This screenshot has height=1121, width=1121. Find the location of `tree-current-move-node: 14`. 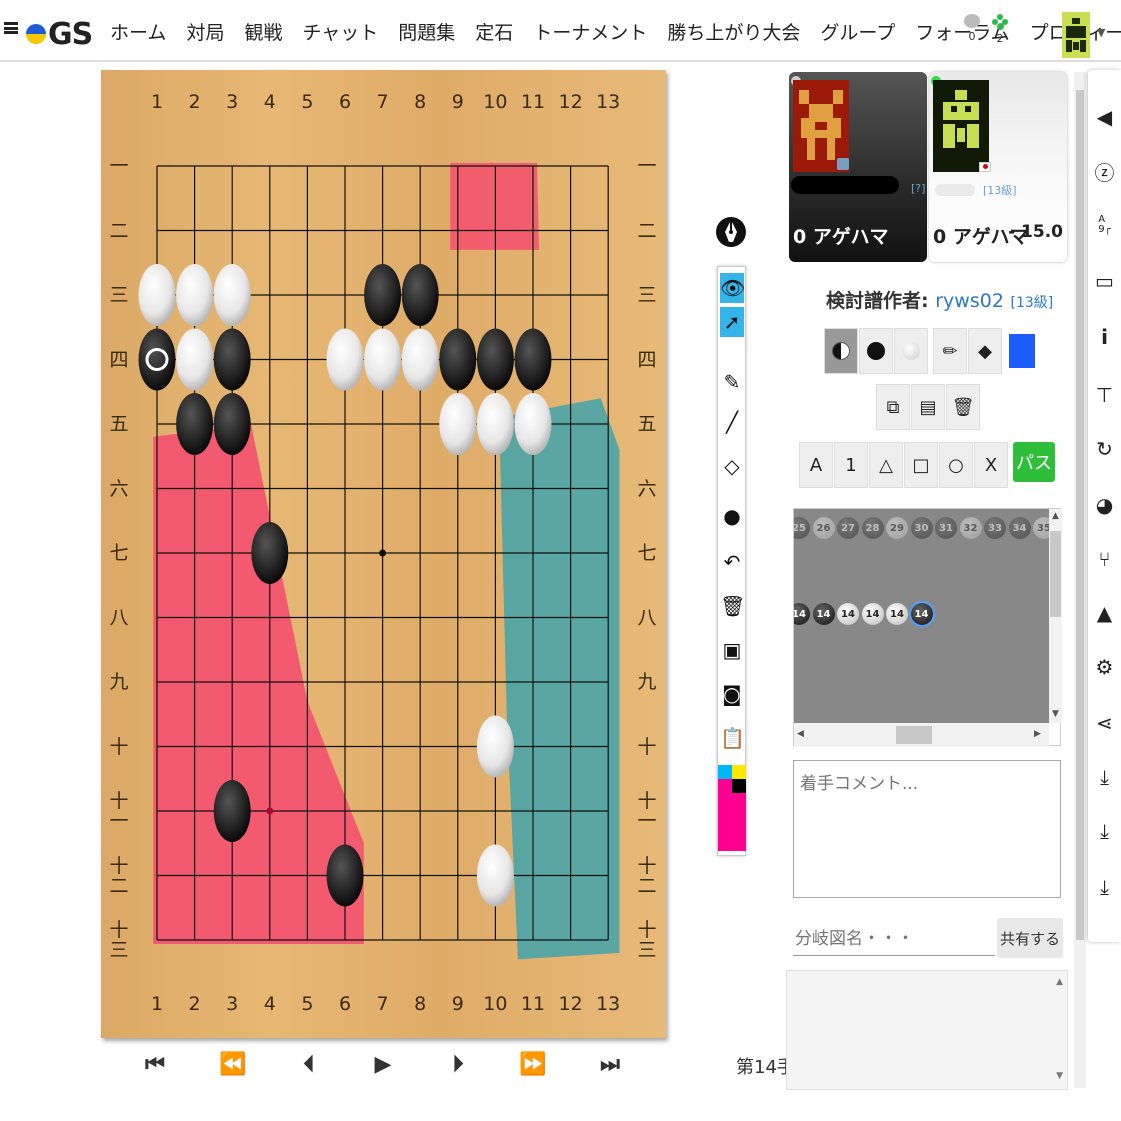

tree-current-move-node: 14 is located at coordinates (921, 614).